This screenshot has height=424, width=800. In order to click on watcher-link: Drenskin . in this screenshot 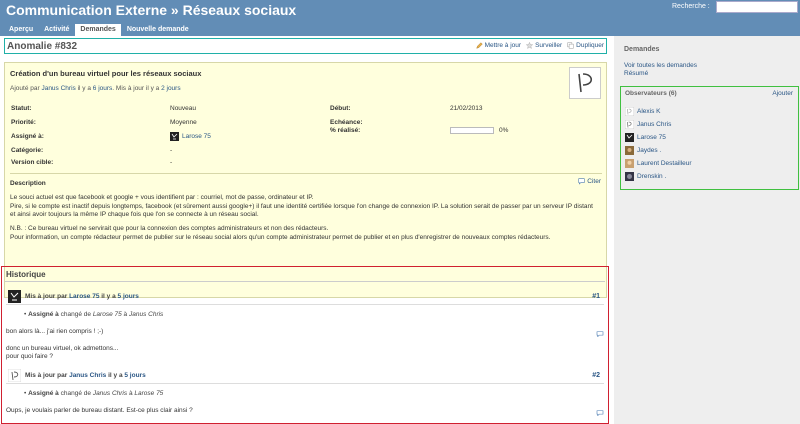, I will do `click(651, 176)`.